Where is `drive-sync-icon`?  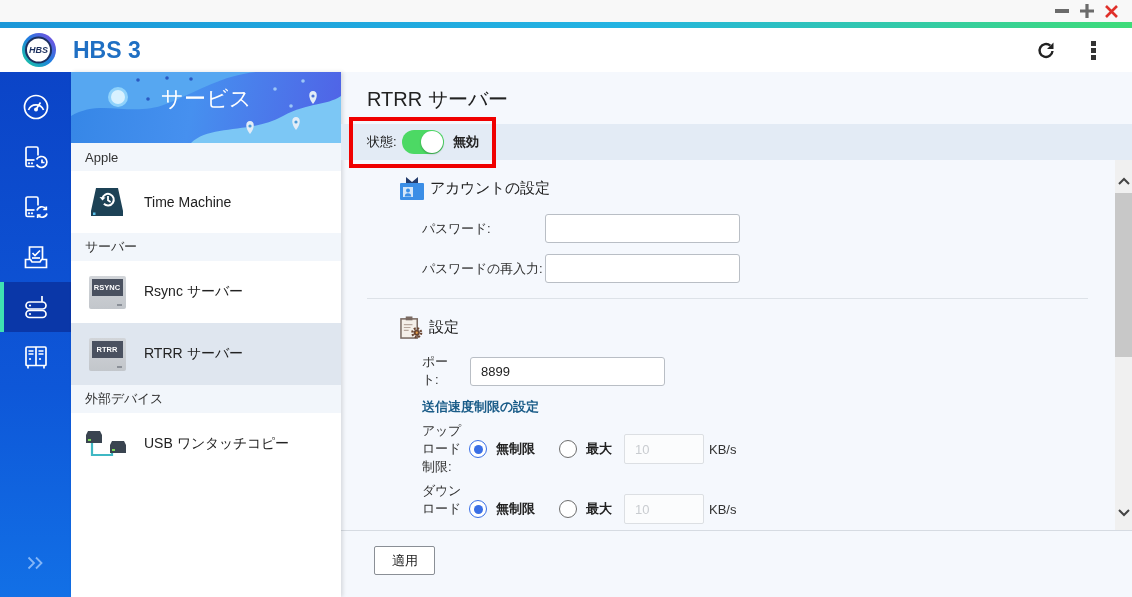 drive-sync-icon is located at coordinates (35, 207).